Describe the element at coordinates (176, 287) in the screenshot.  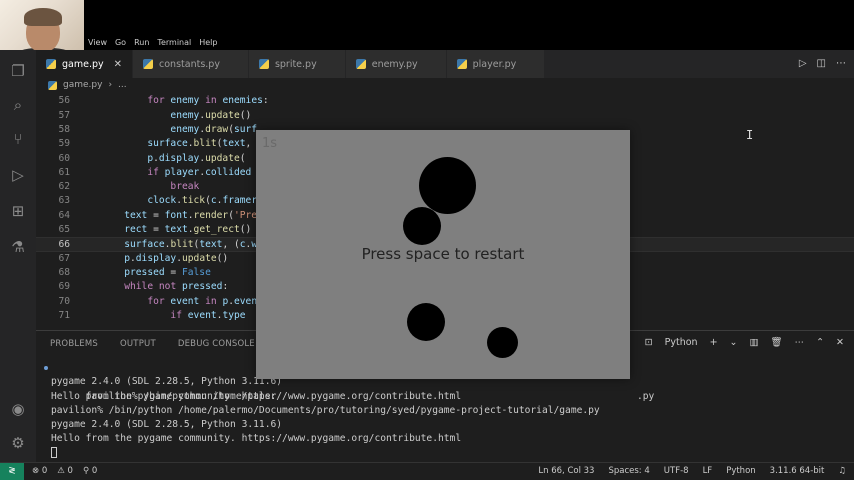
I see `code-text: while not pressed:` at that location.